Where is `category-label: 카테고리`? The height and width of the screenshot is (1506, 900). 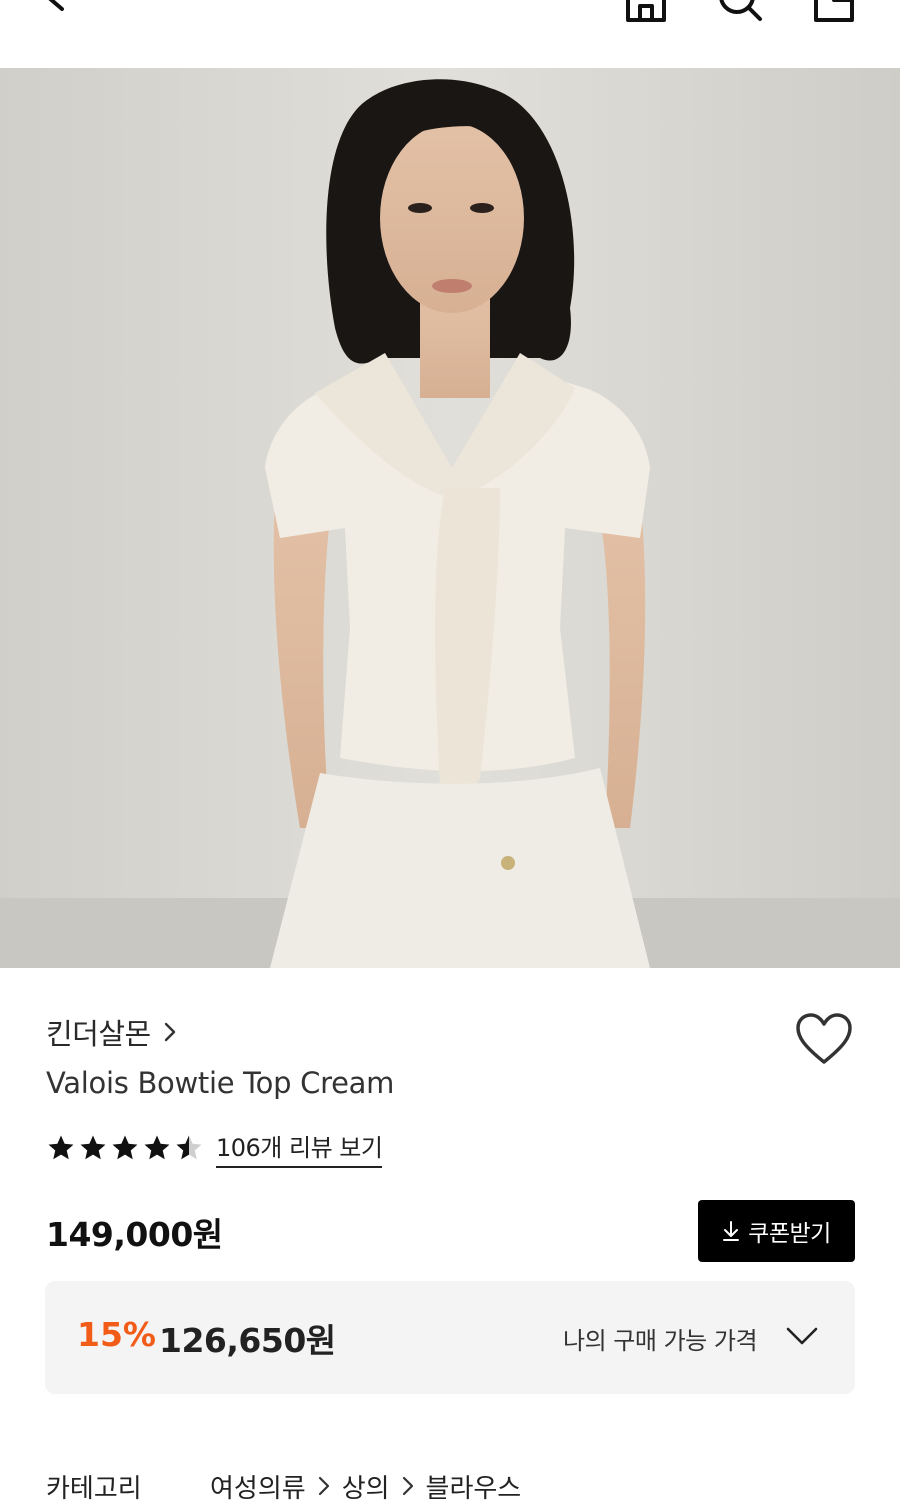 category-label: 카테고리 is located at coordinates (94, 1488).